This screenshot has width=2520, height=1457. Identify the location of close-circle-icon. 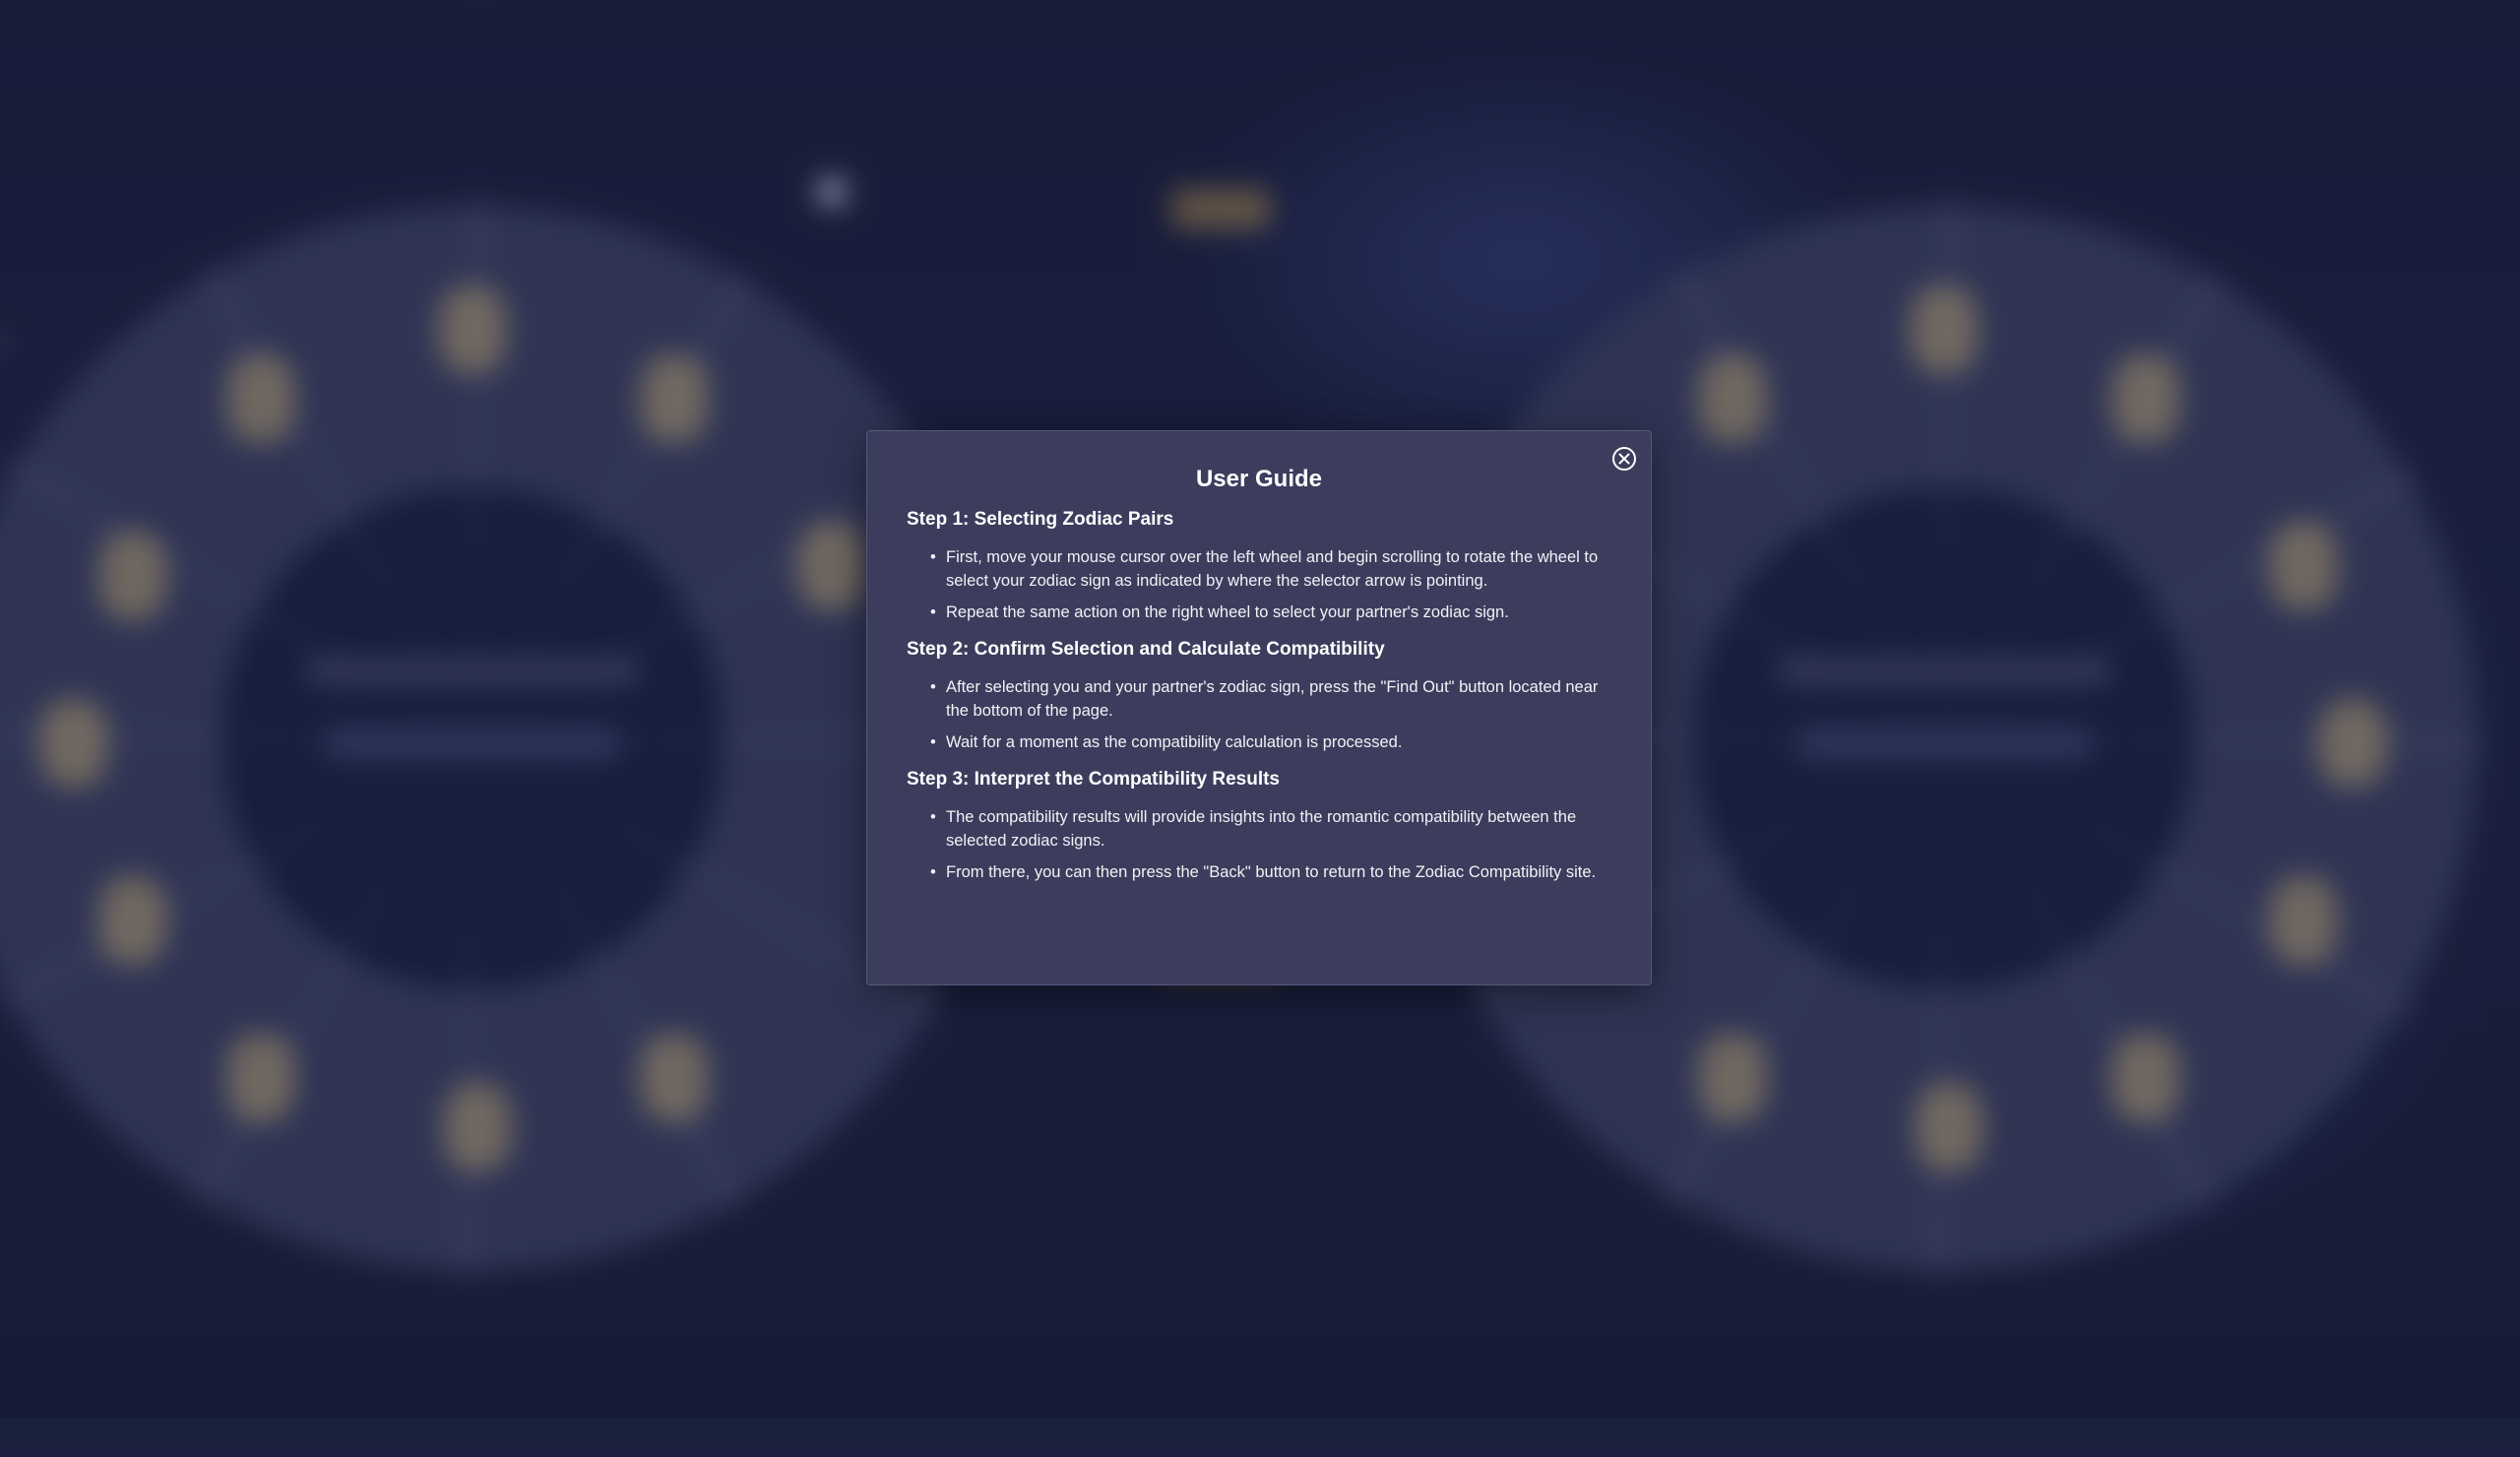
(1624, 459).